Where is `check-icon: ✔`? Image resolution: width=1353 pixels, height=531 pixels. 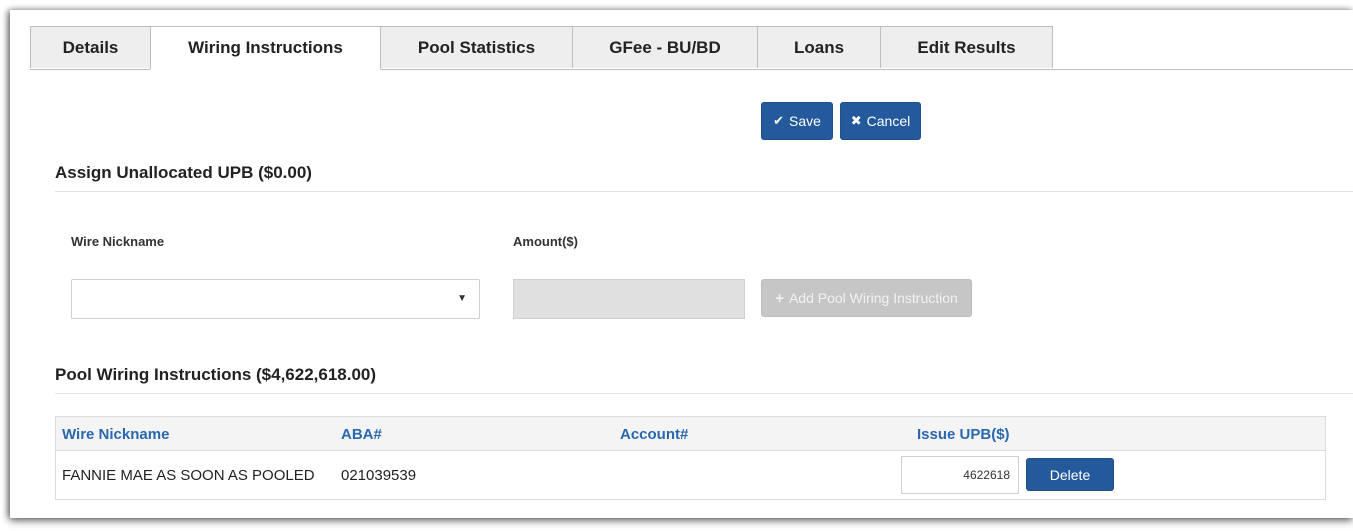
check-icon: ✔ is located at coordinates (778, 120).